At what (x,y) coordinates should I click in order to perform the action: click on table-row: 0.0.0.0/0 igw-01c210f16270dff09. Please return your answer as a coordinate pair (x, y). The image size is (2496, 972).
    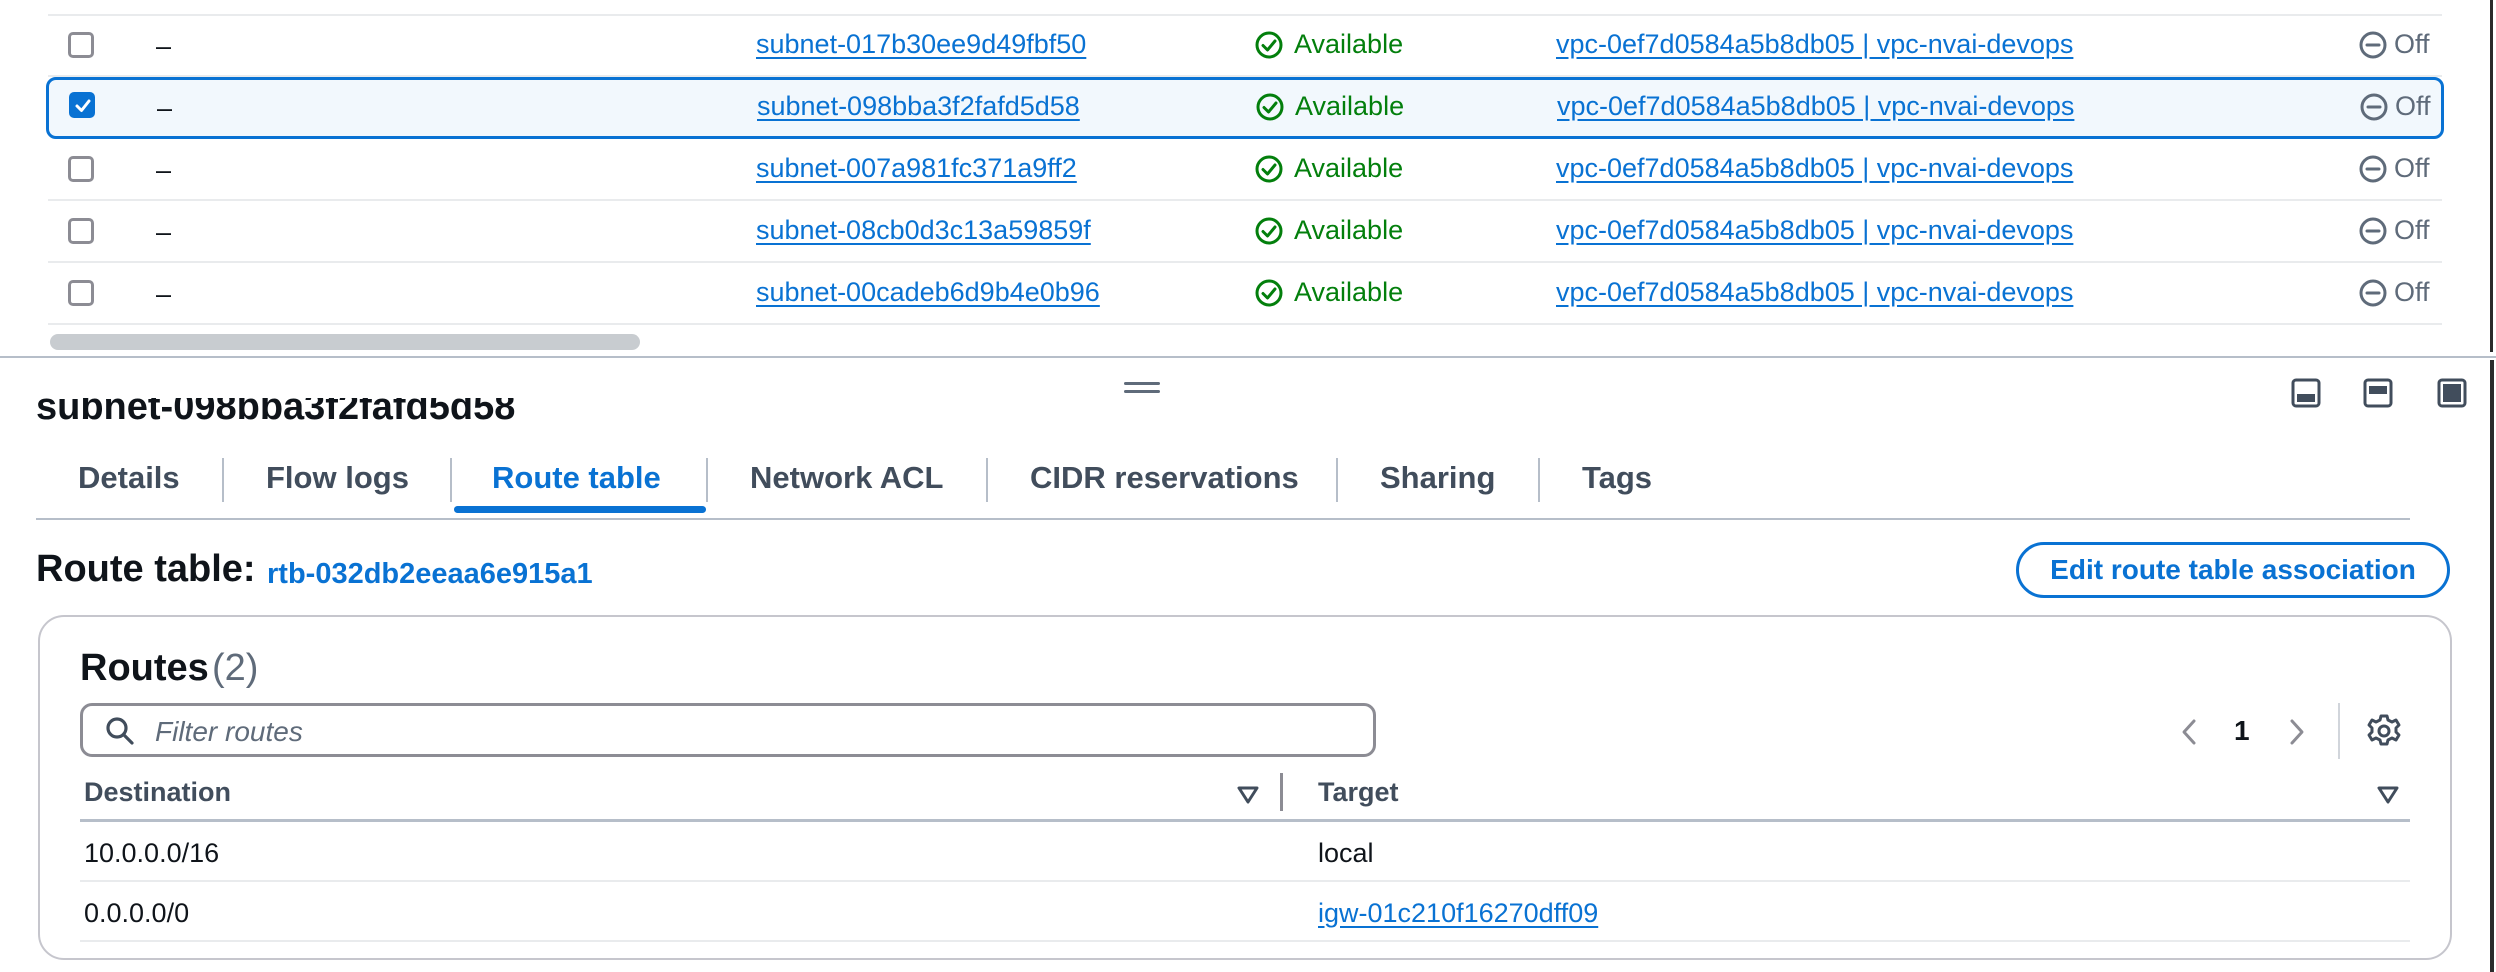
    Looking at the image, I should click on (1245, 912).